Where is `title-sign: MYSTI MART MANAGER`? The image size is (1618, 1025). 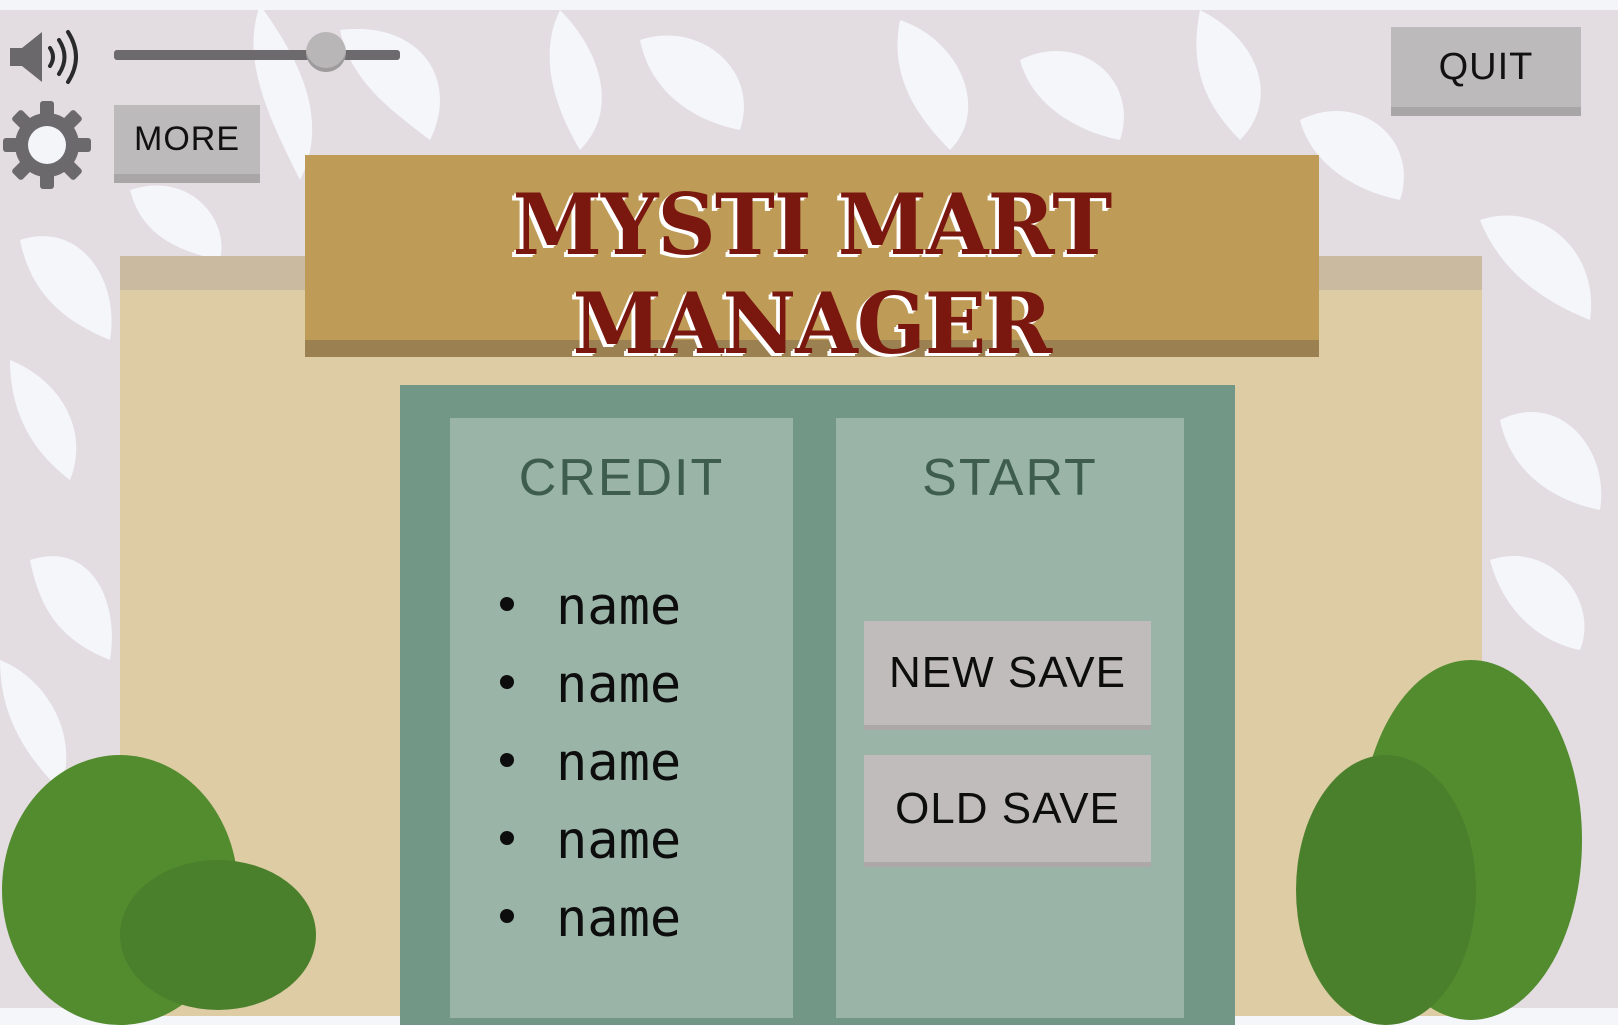
title-sign: MYSTI MART MANAGER is located at coordinates (812, 264).